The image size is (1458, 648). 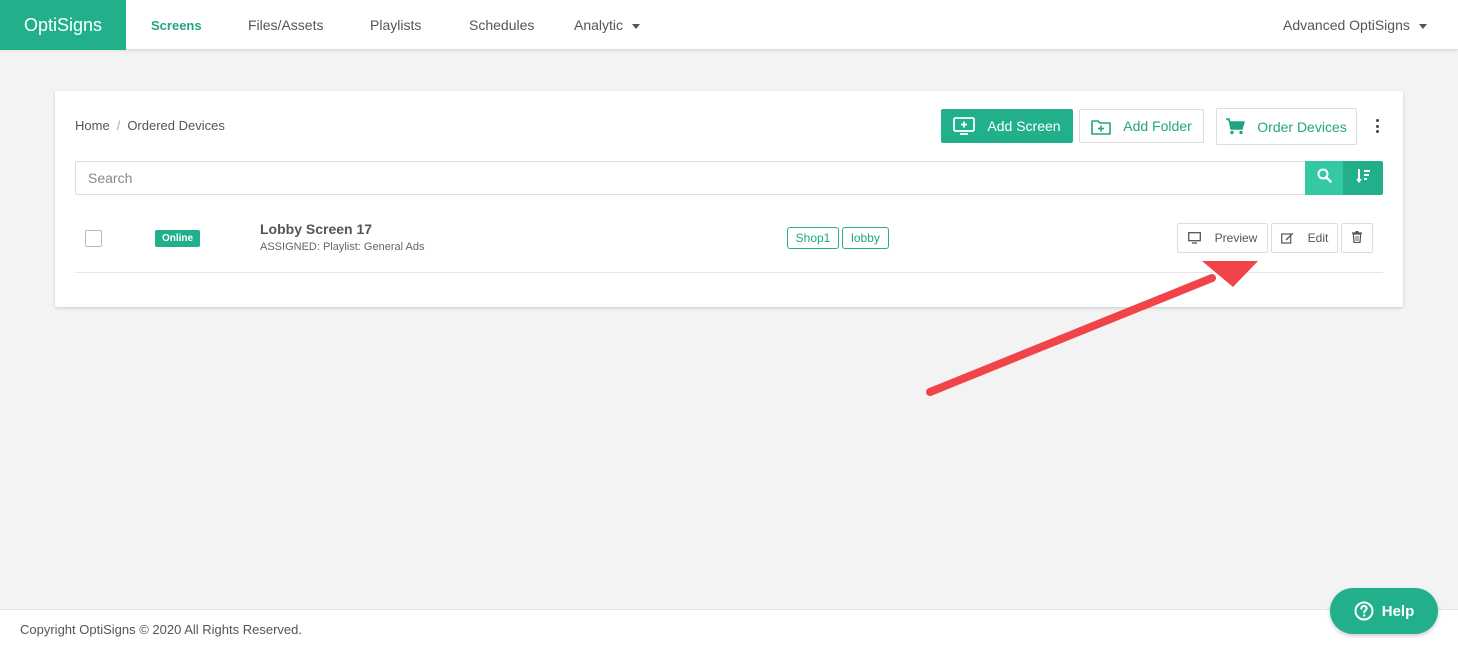 What do you see at coordinates (1304, 238) in the screenshot?
I see `edit-button: Edit` at bounding box center [1304, 238].